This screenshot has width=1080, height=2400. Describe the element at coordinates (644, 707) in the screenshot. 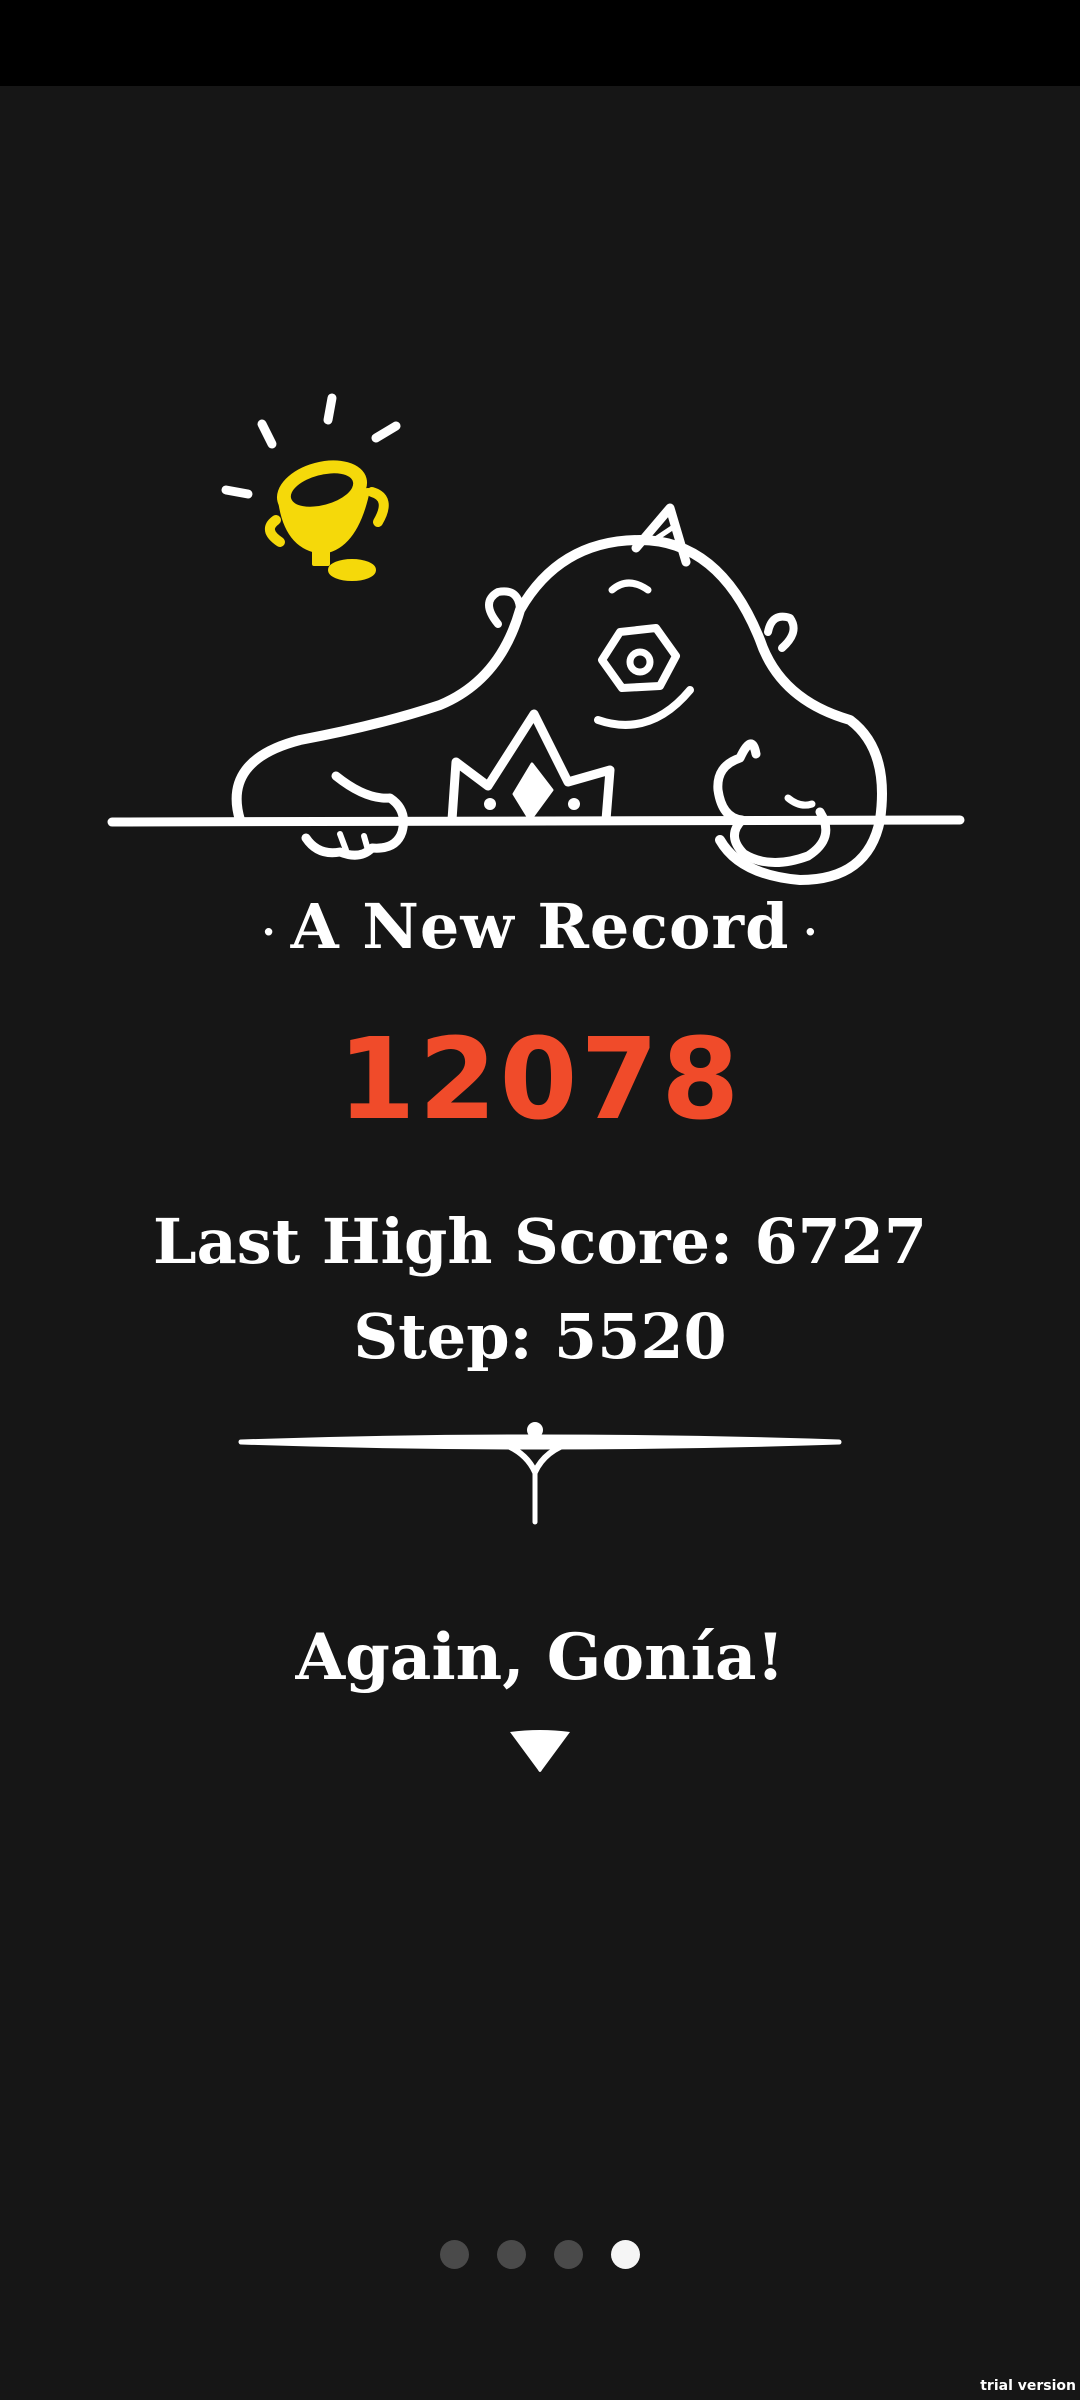

I see `monster-smile` at that location.